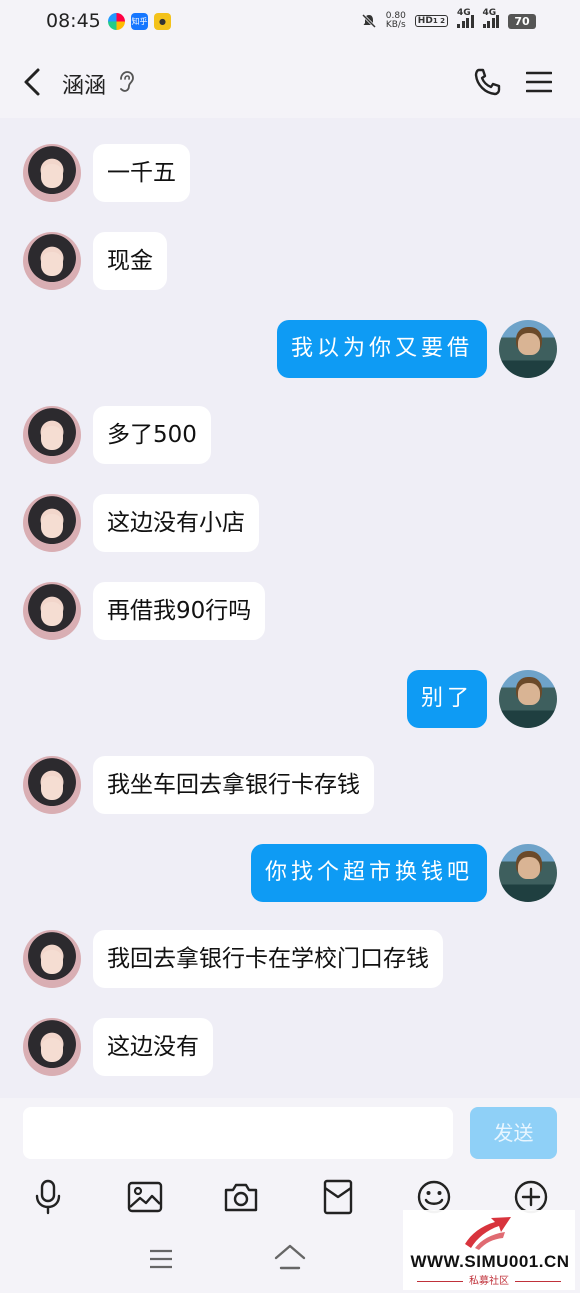  Describe the element at coordinates (425, 21) in the screenshot. I see `hd-label: HD` at that location.